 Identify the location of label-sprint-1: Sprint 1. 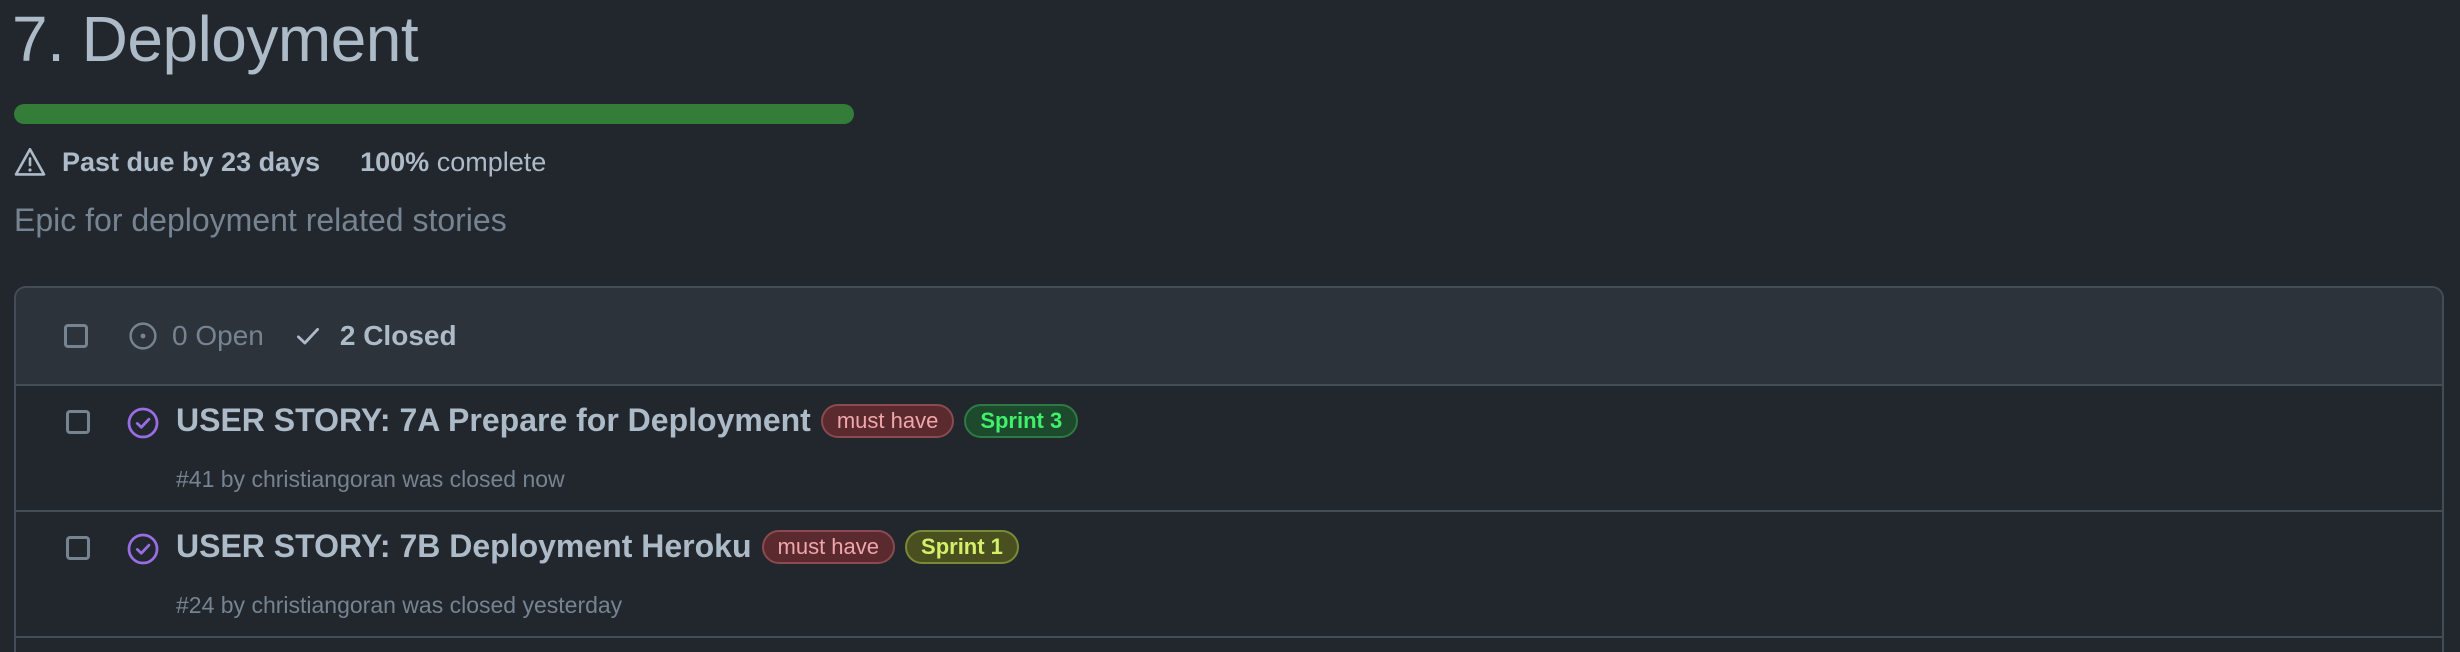
(962, 546).